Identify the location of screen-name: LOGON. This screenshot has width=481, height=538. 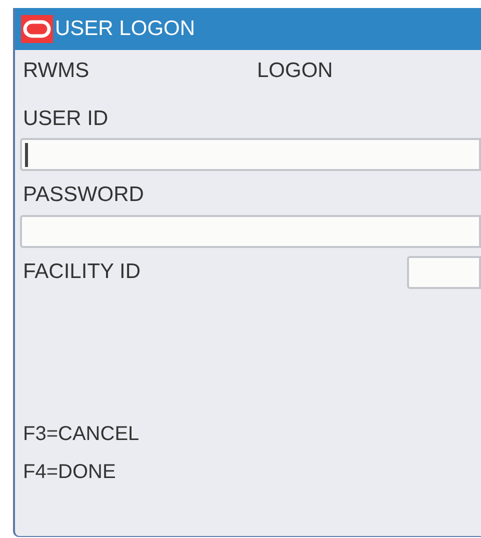
(295, 71).